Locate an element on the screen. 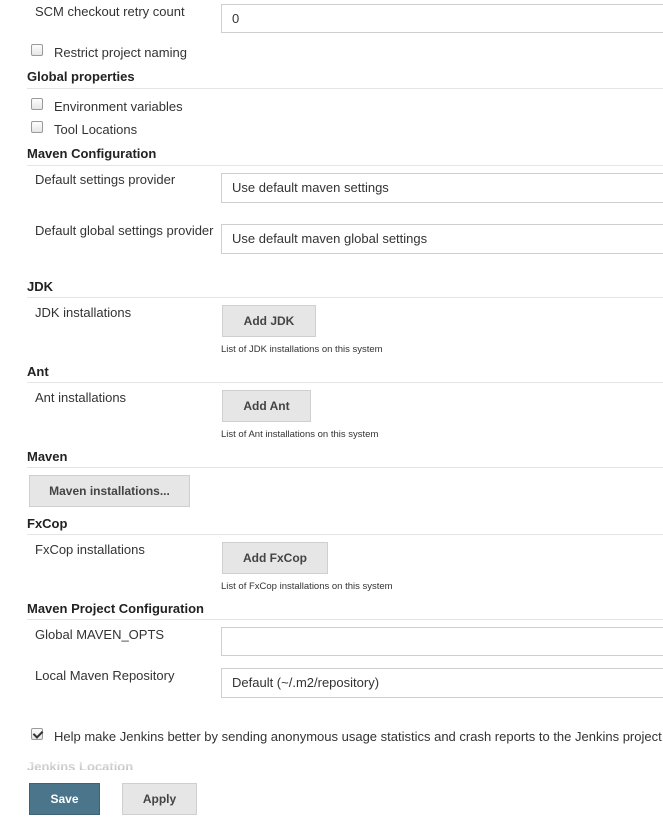 The image size is (663, 823). local-repo-label: Local Maven Repository is located at coordinates (105, 675).